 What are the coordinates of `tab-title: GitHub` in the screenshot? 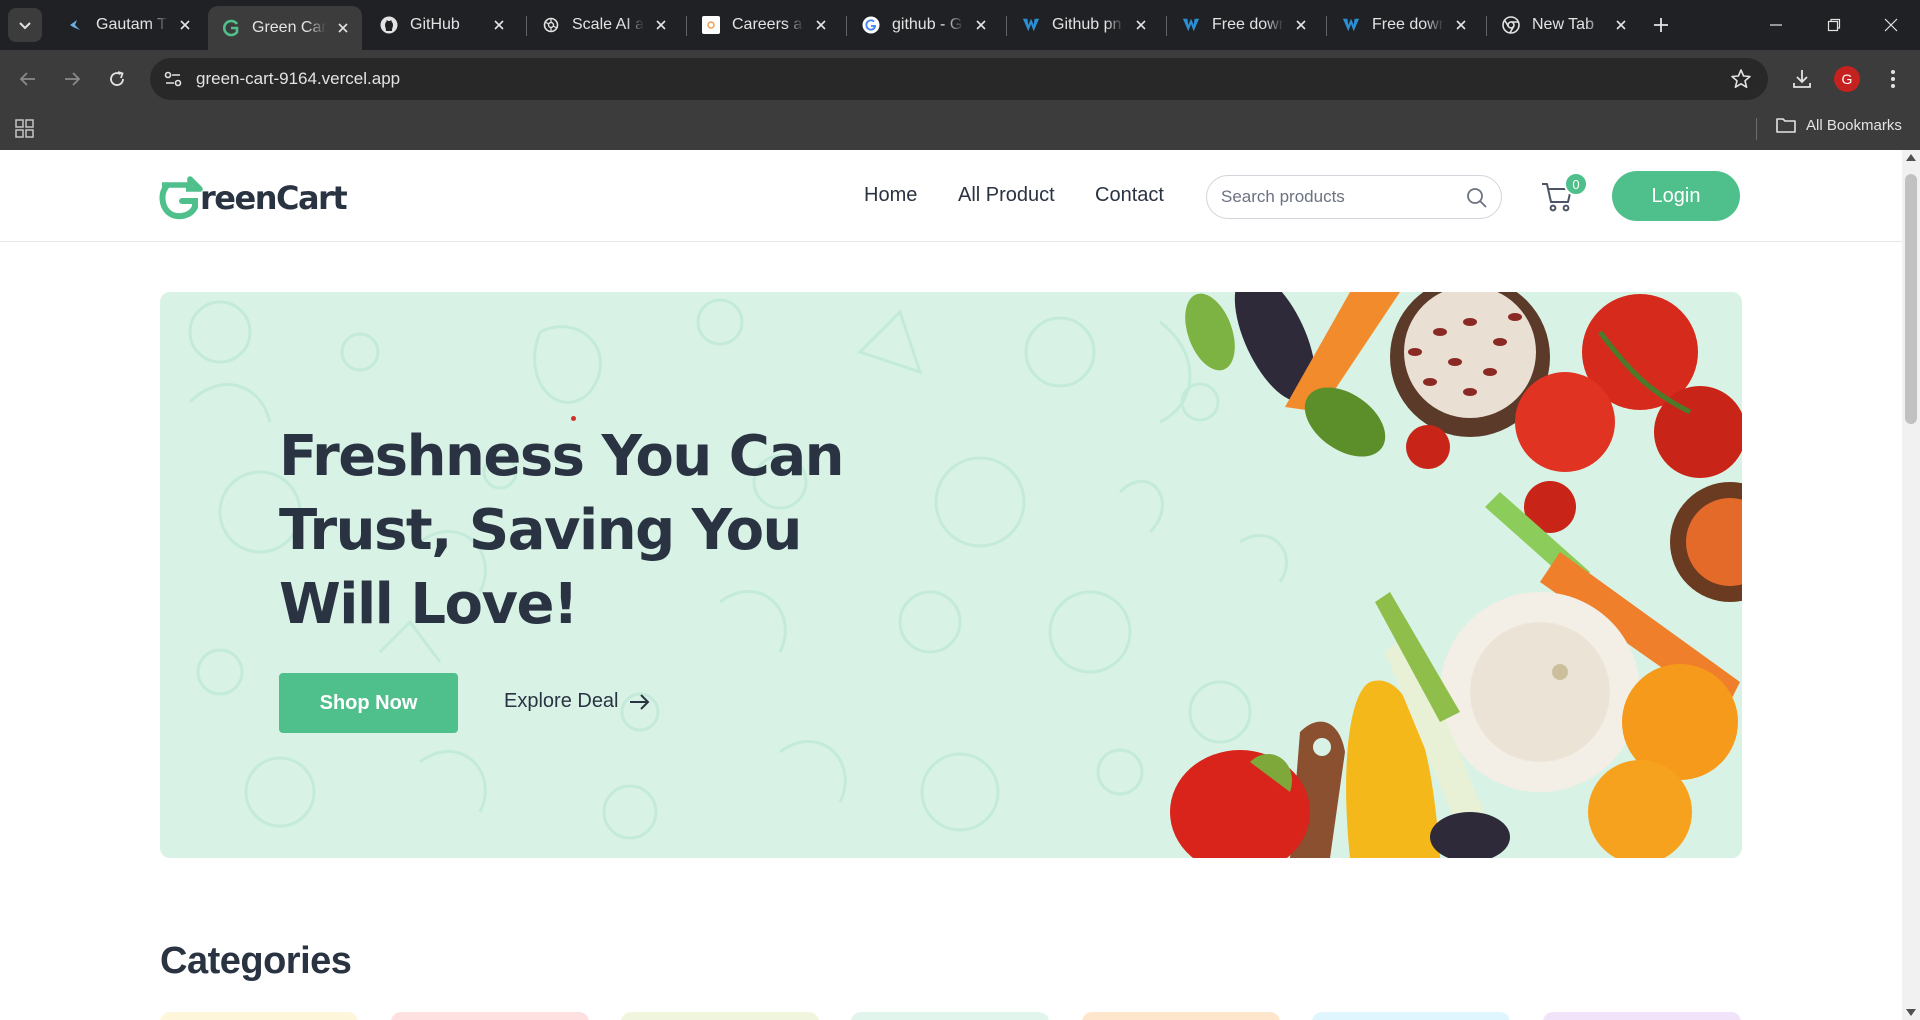 It's located at (435, 24).